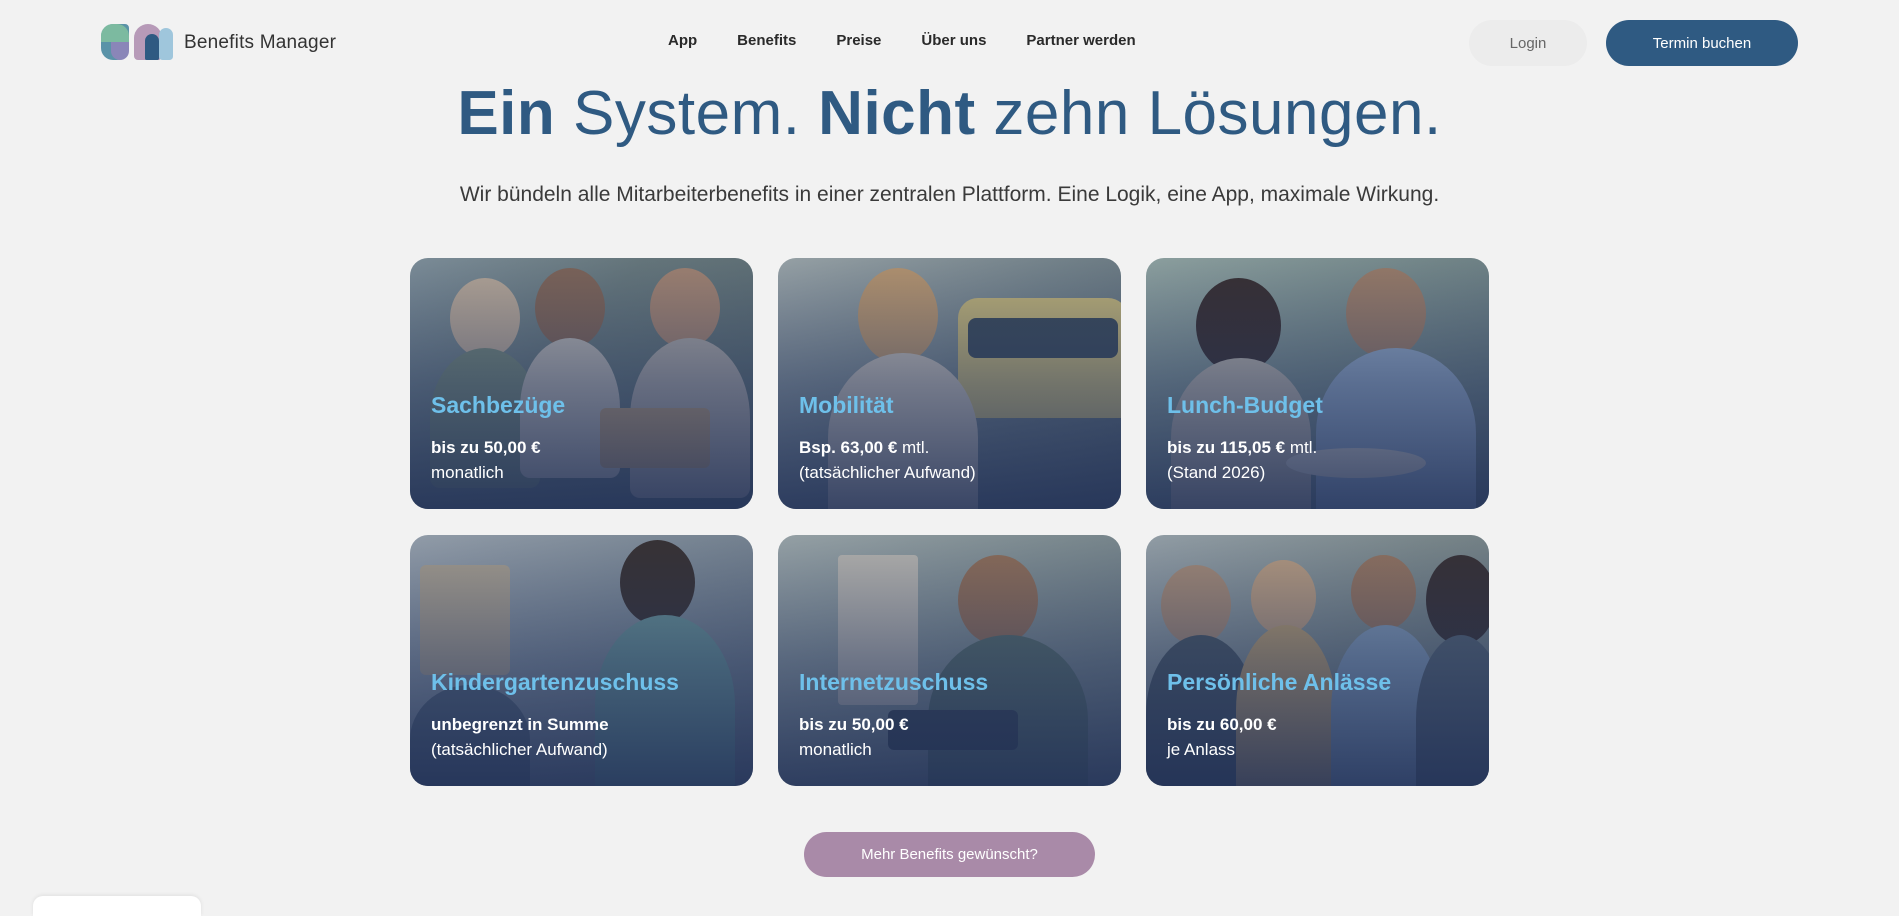 The height and width of the screenshot is (916, 1899). I want to click on card-title: Lunch-Budget, so click(1245, 405).